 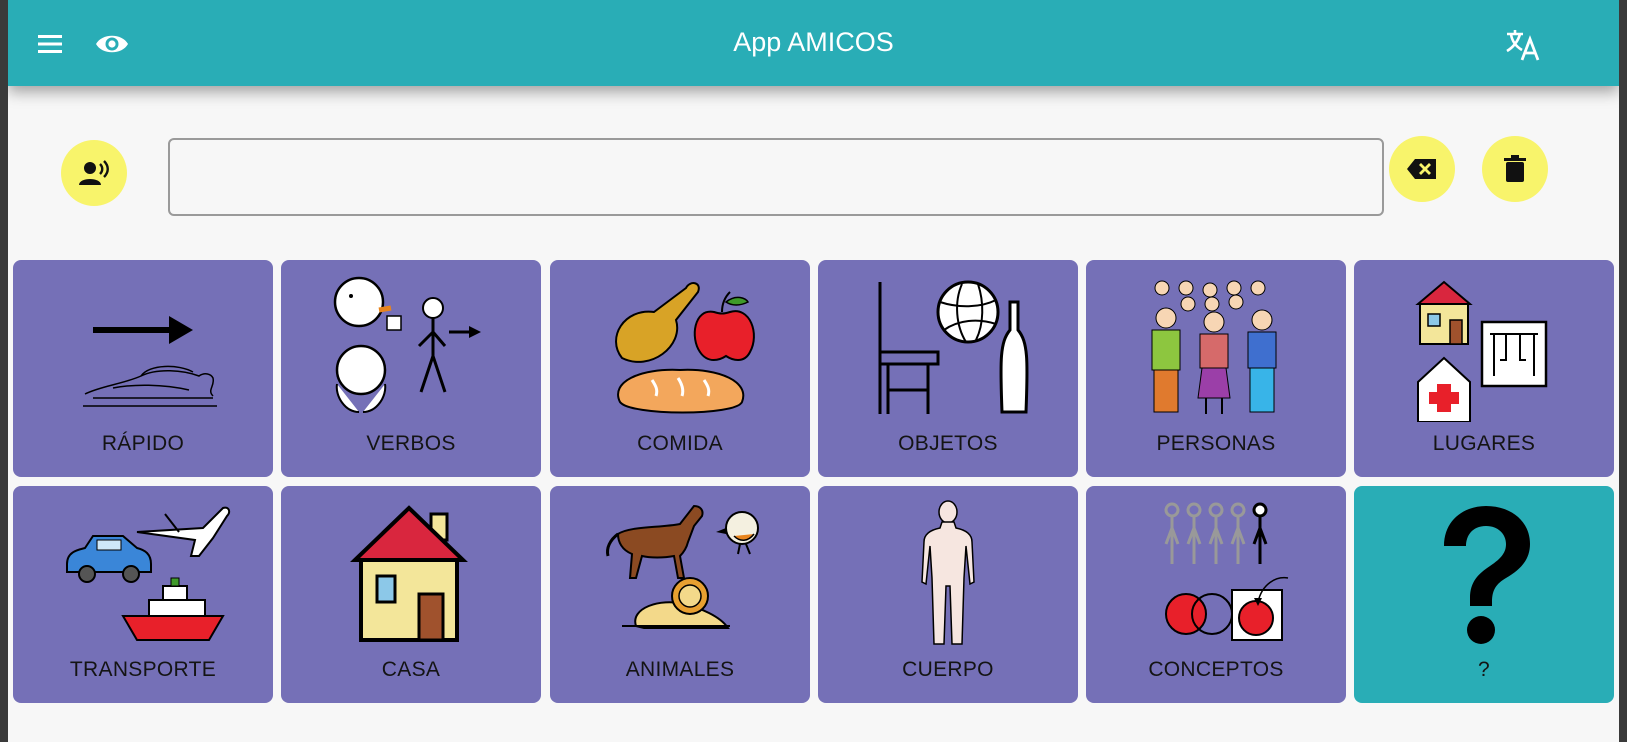 I want to click on tile-transporte: TRANSPORTE, so click(x=143, y=594).